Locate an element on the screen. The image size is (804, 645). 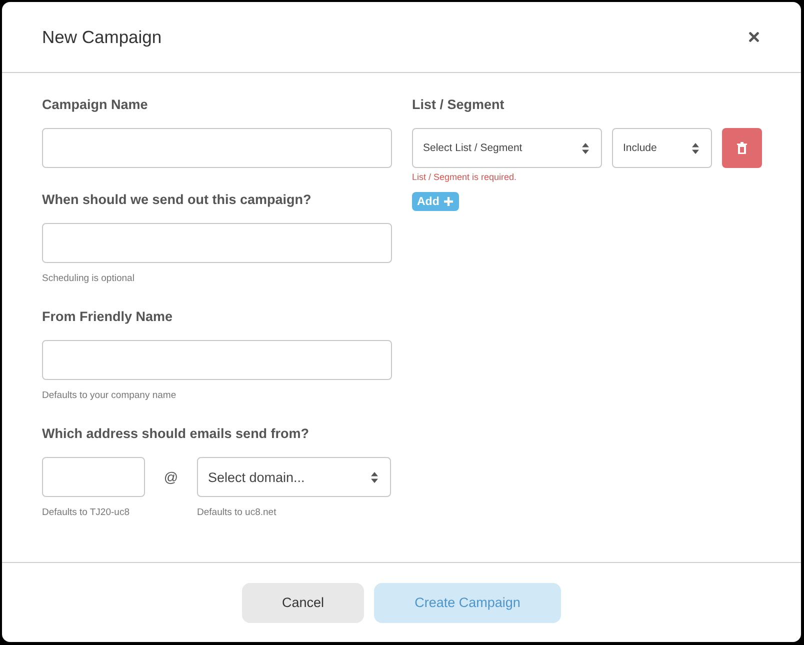
field-hint: Defaults to your company name is located at coordinates (109, 395).